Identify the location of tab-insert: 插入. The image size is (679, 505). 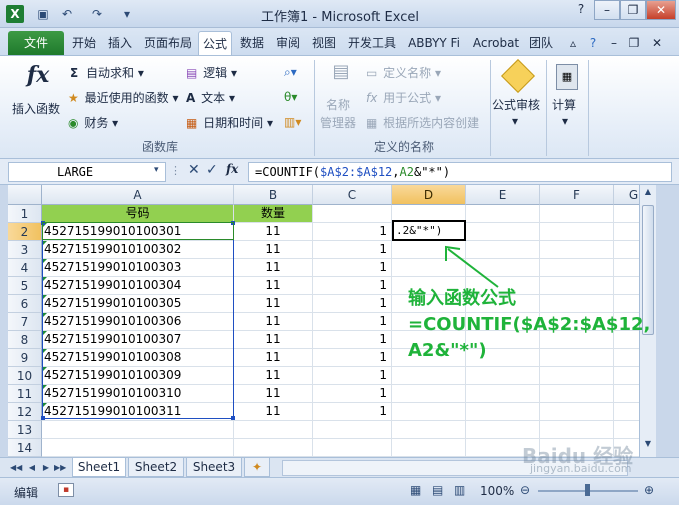
(120, 43).